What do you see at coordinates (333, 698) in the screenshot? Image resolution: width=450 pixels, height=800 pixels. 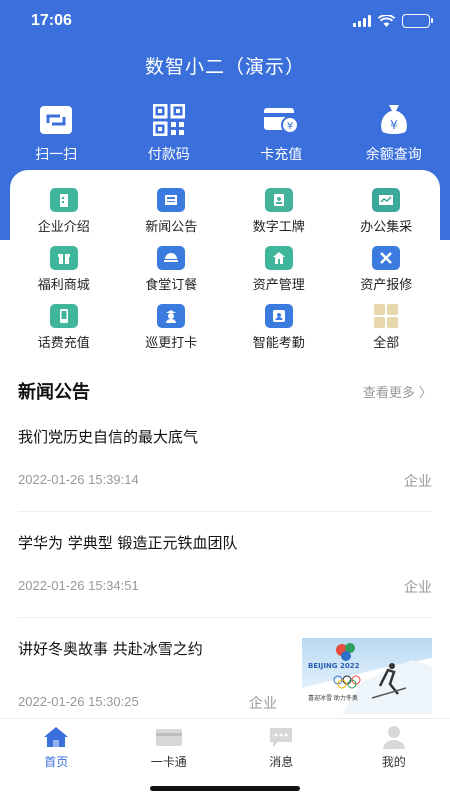 I see `image-caption-text: 喜迎冰雪 助力冬奥` at bounding box center [333, 698].